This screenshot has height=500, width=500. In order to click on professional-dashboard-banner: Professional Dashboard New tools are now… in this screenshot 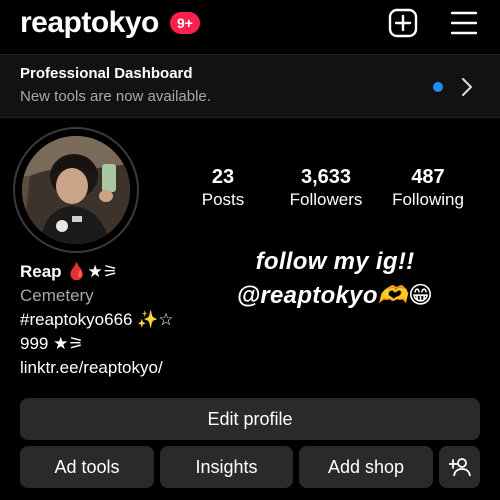, I will do `click(250, 86)`.